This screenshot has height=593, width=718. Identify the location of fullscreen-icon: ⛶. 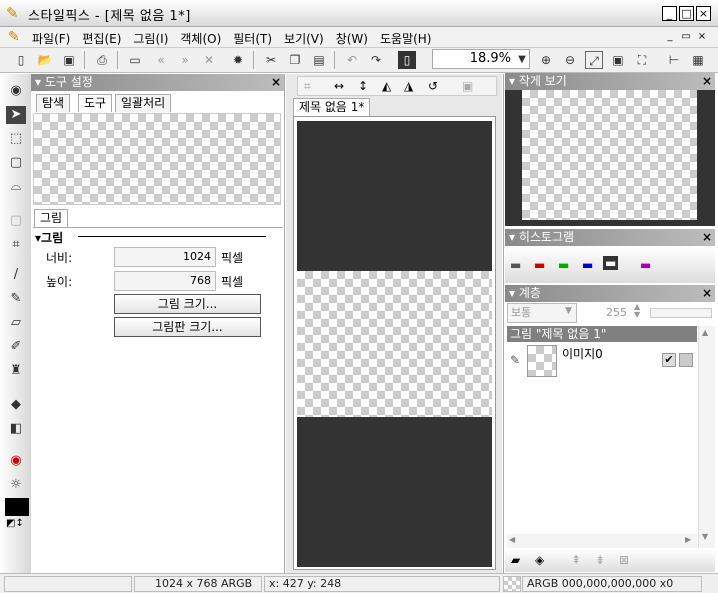
(642, 60).